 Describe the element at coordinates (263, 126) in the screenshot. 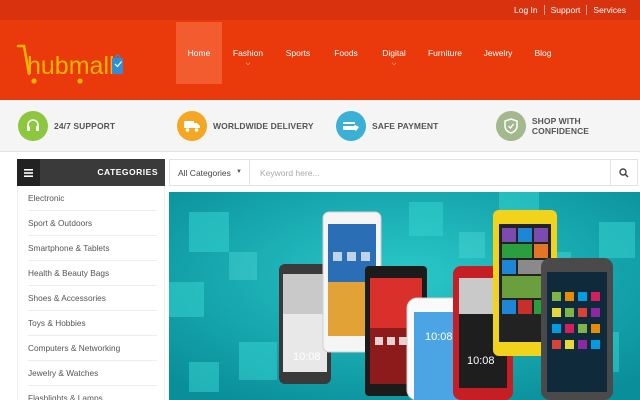

I see `feature-label: WORLDWIDE DELIVERY` at that location.